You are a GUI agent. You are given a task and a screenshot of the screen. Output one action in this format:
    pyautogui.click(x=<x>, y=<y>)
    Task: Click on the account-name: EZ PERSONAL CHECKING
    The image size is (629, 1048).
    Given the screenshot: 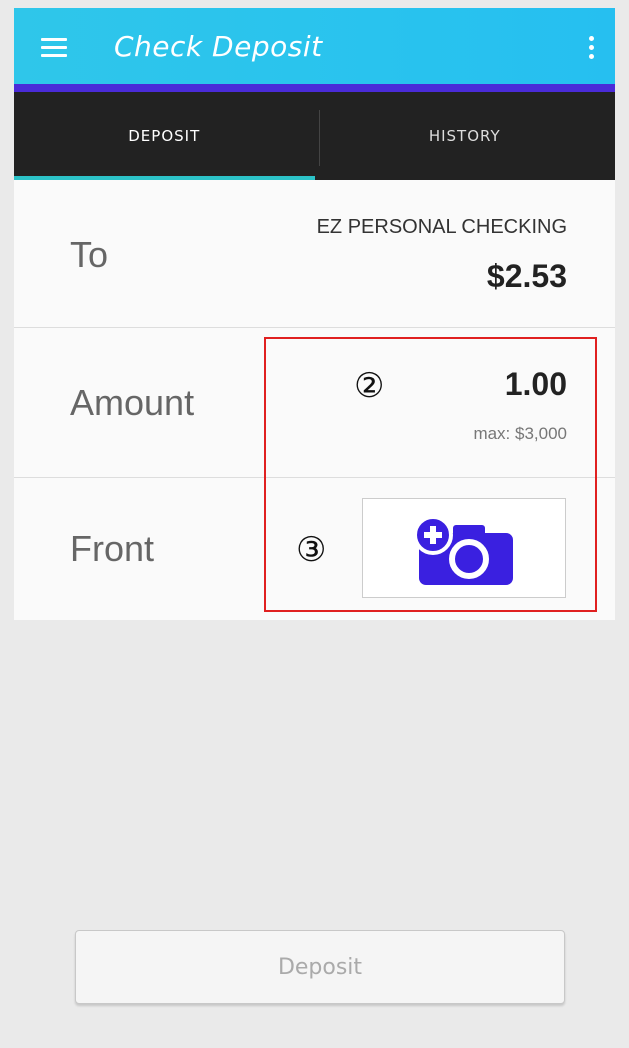 What is the action you would take?
    pyautogui.click(x=441, y=227)
    